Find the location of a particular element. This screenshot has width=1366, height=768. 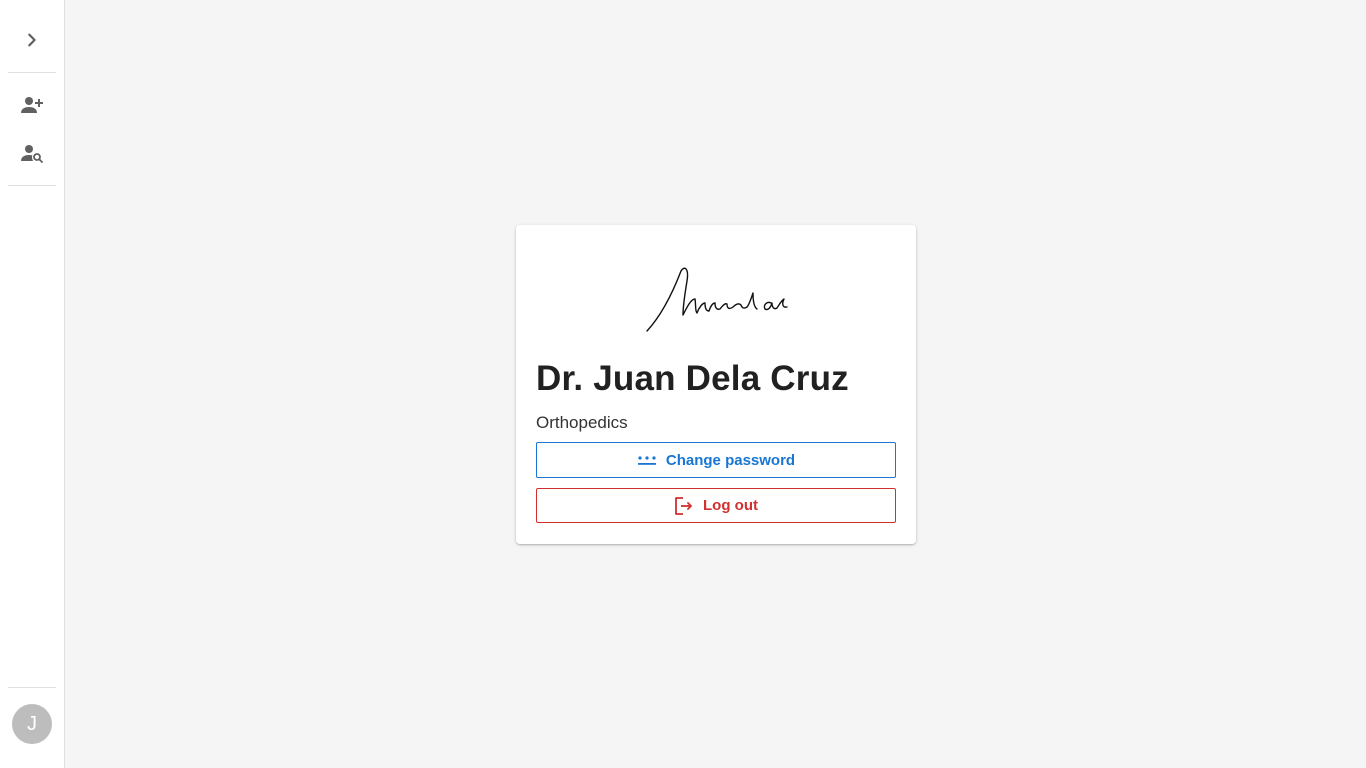

person-add-icon is located at coordinates (32, 105).